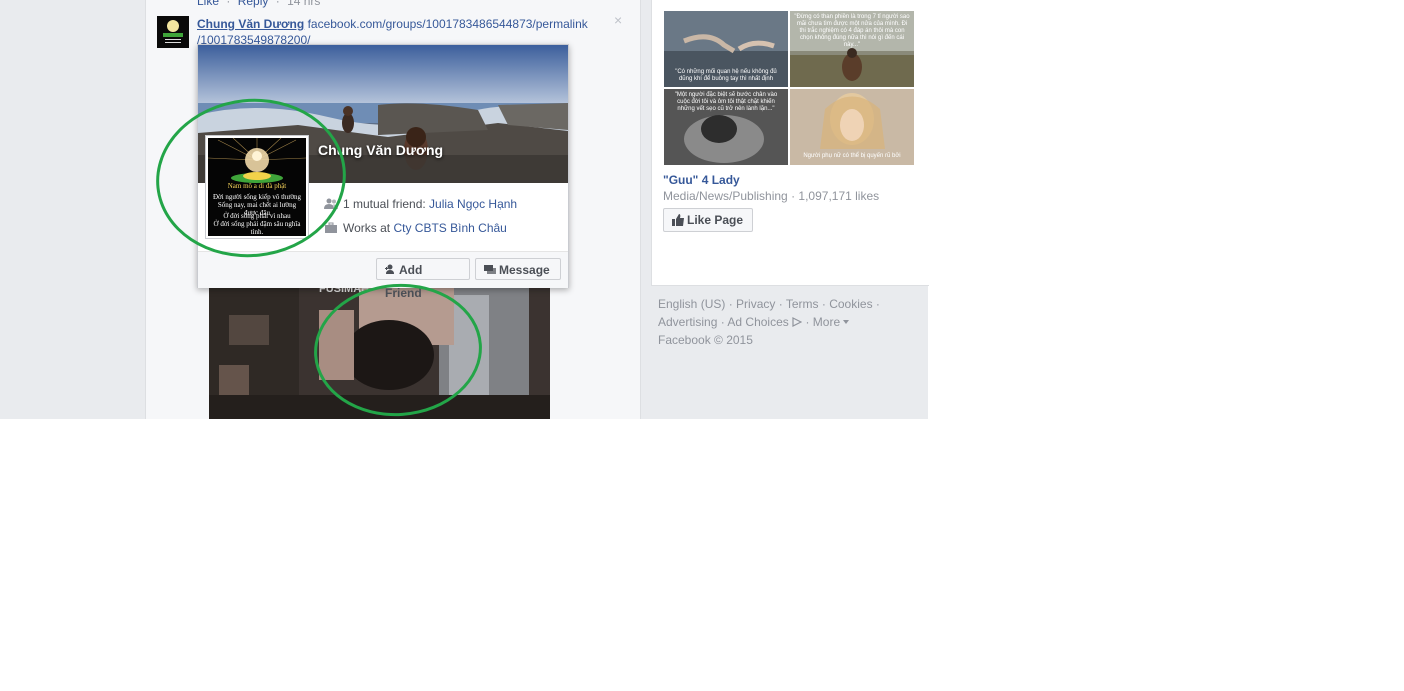 The width and height of the screenshot is (1404, 691). What do you see at coordinates (253, 4) in the screenshot?
I see `reply-link: Reply` at bounding box center [253, 4].